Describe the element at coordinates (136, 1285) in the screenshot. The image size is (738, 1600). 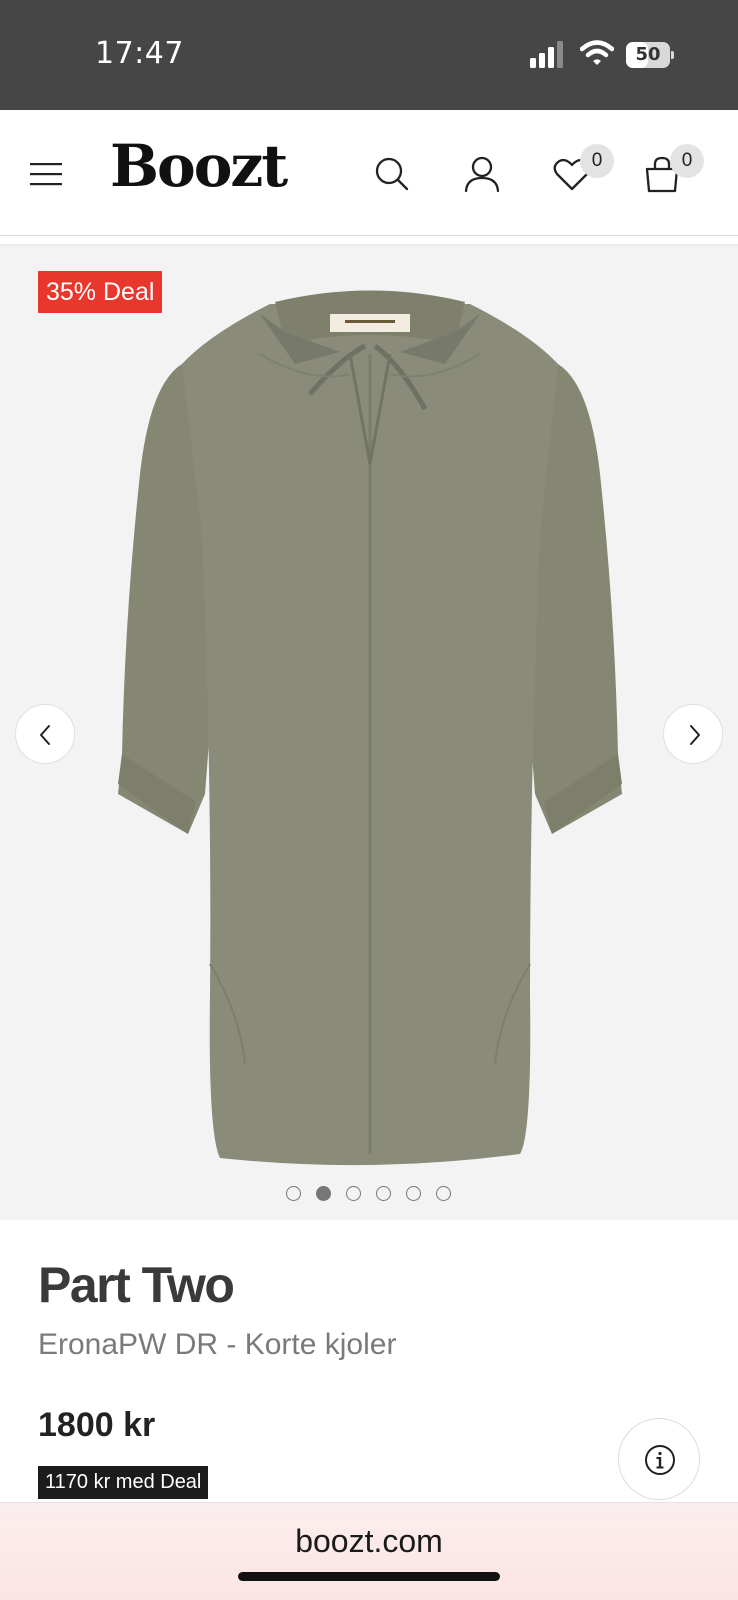
I see `product-brand: Part Two` at that location.